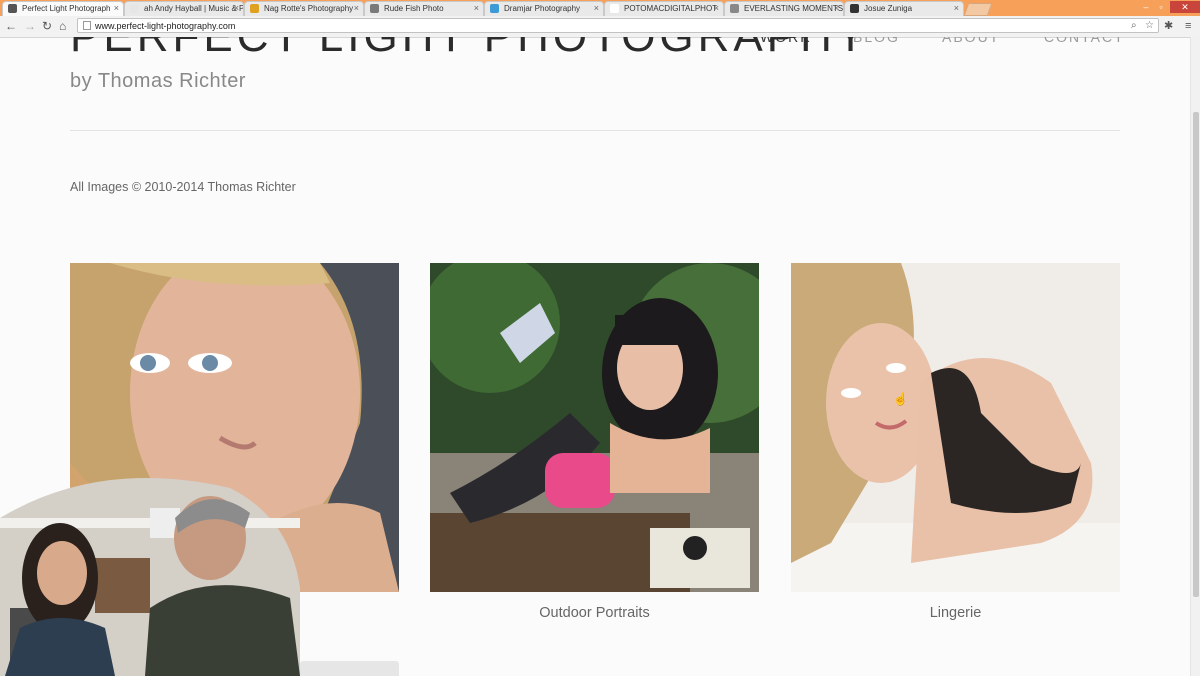  Describe the element at coordinates (1146, 7) in the screenshot. I see `minimize-icon: –` at that location.